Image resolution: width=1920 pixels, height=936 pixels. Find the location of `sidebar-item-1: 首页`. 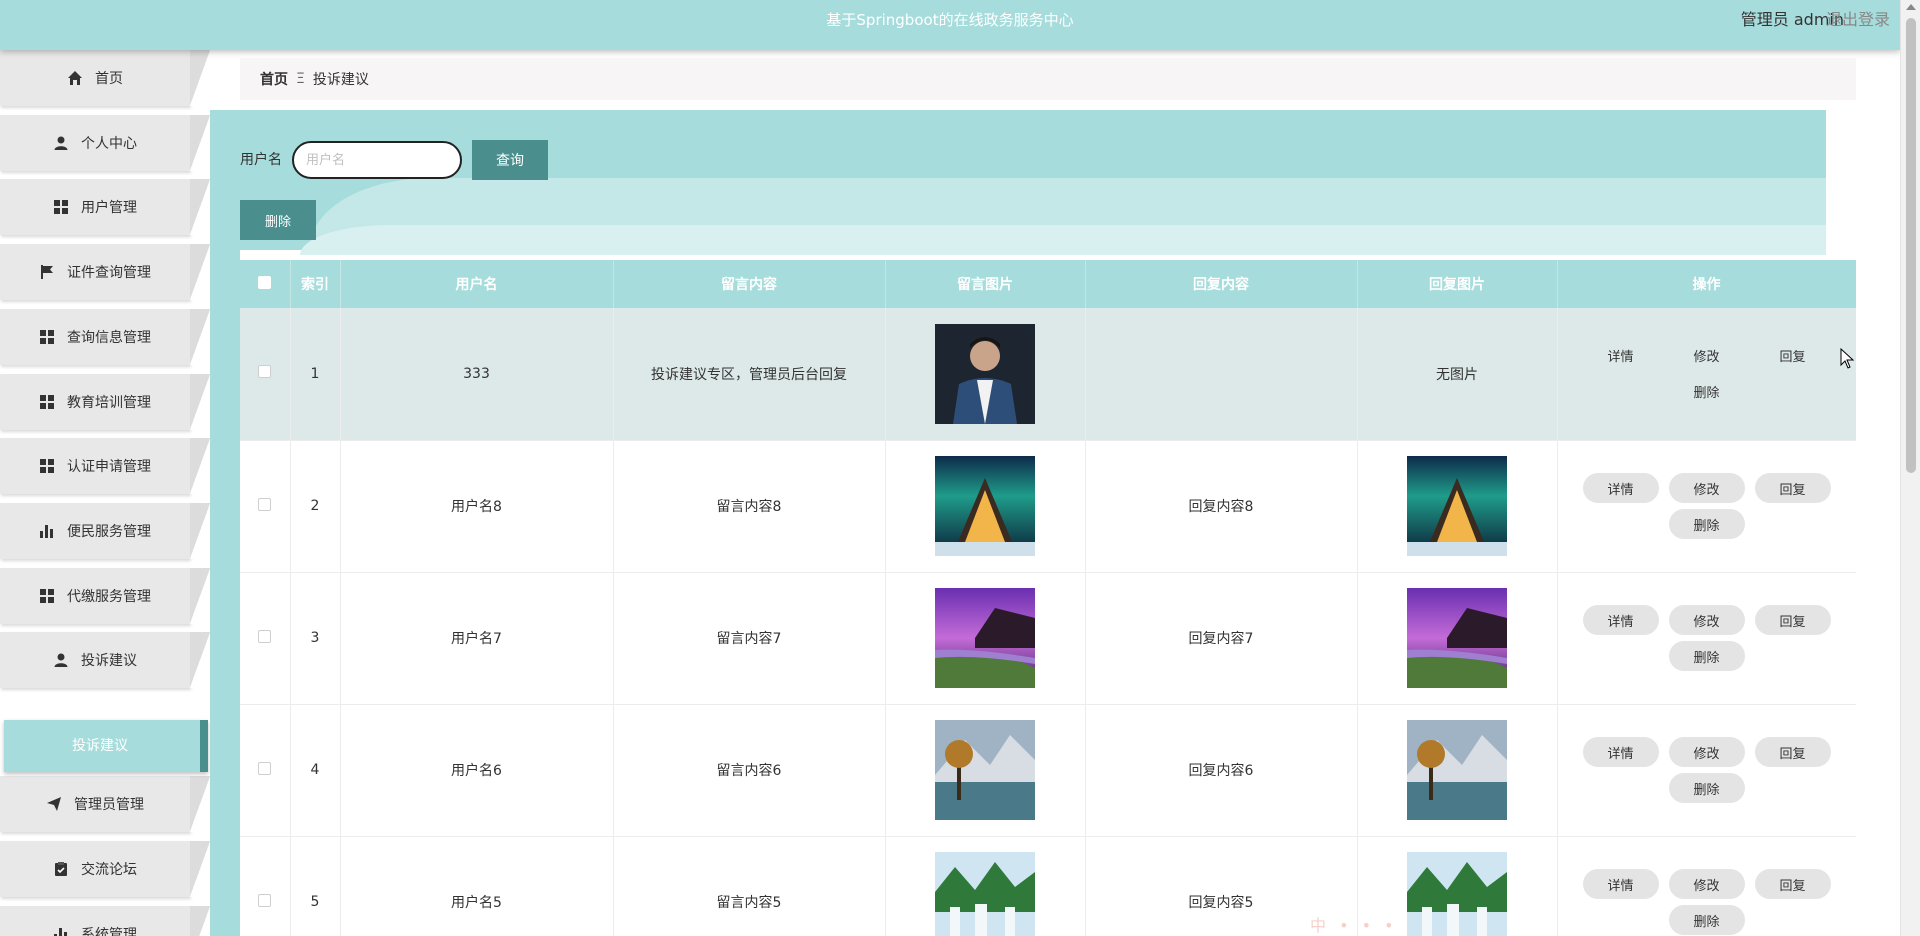

sidebar-item-1: 首页 is located at coordinates (105, 78).